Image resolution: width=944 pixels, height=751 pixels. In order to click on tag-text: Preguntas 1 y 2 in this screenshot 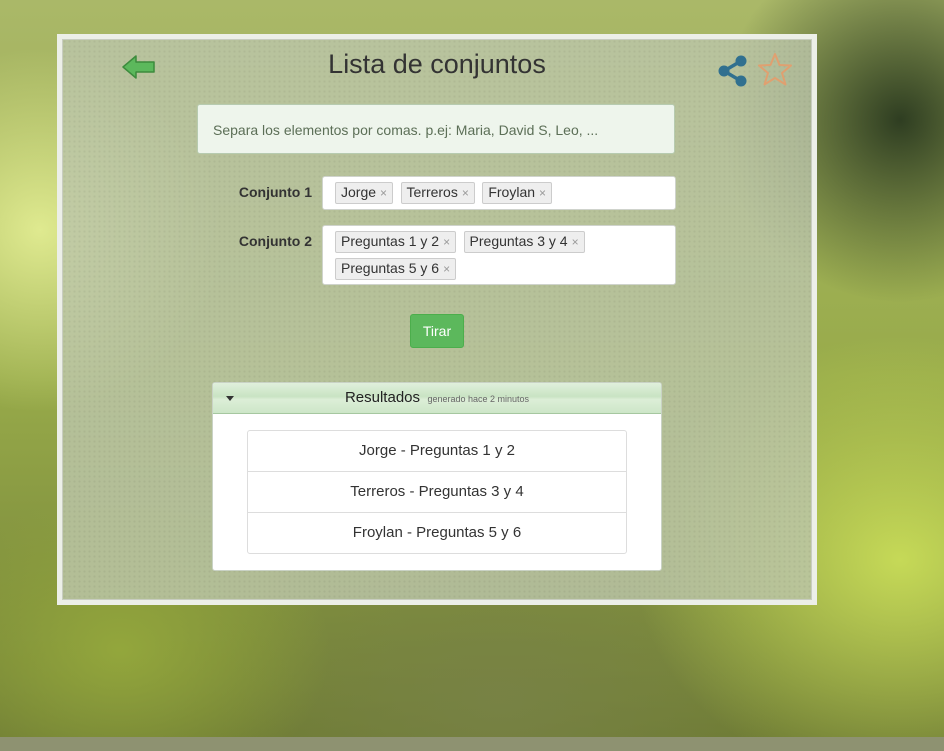, I will do `click(390, 241)`.